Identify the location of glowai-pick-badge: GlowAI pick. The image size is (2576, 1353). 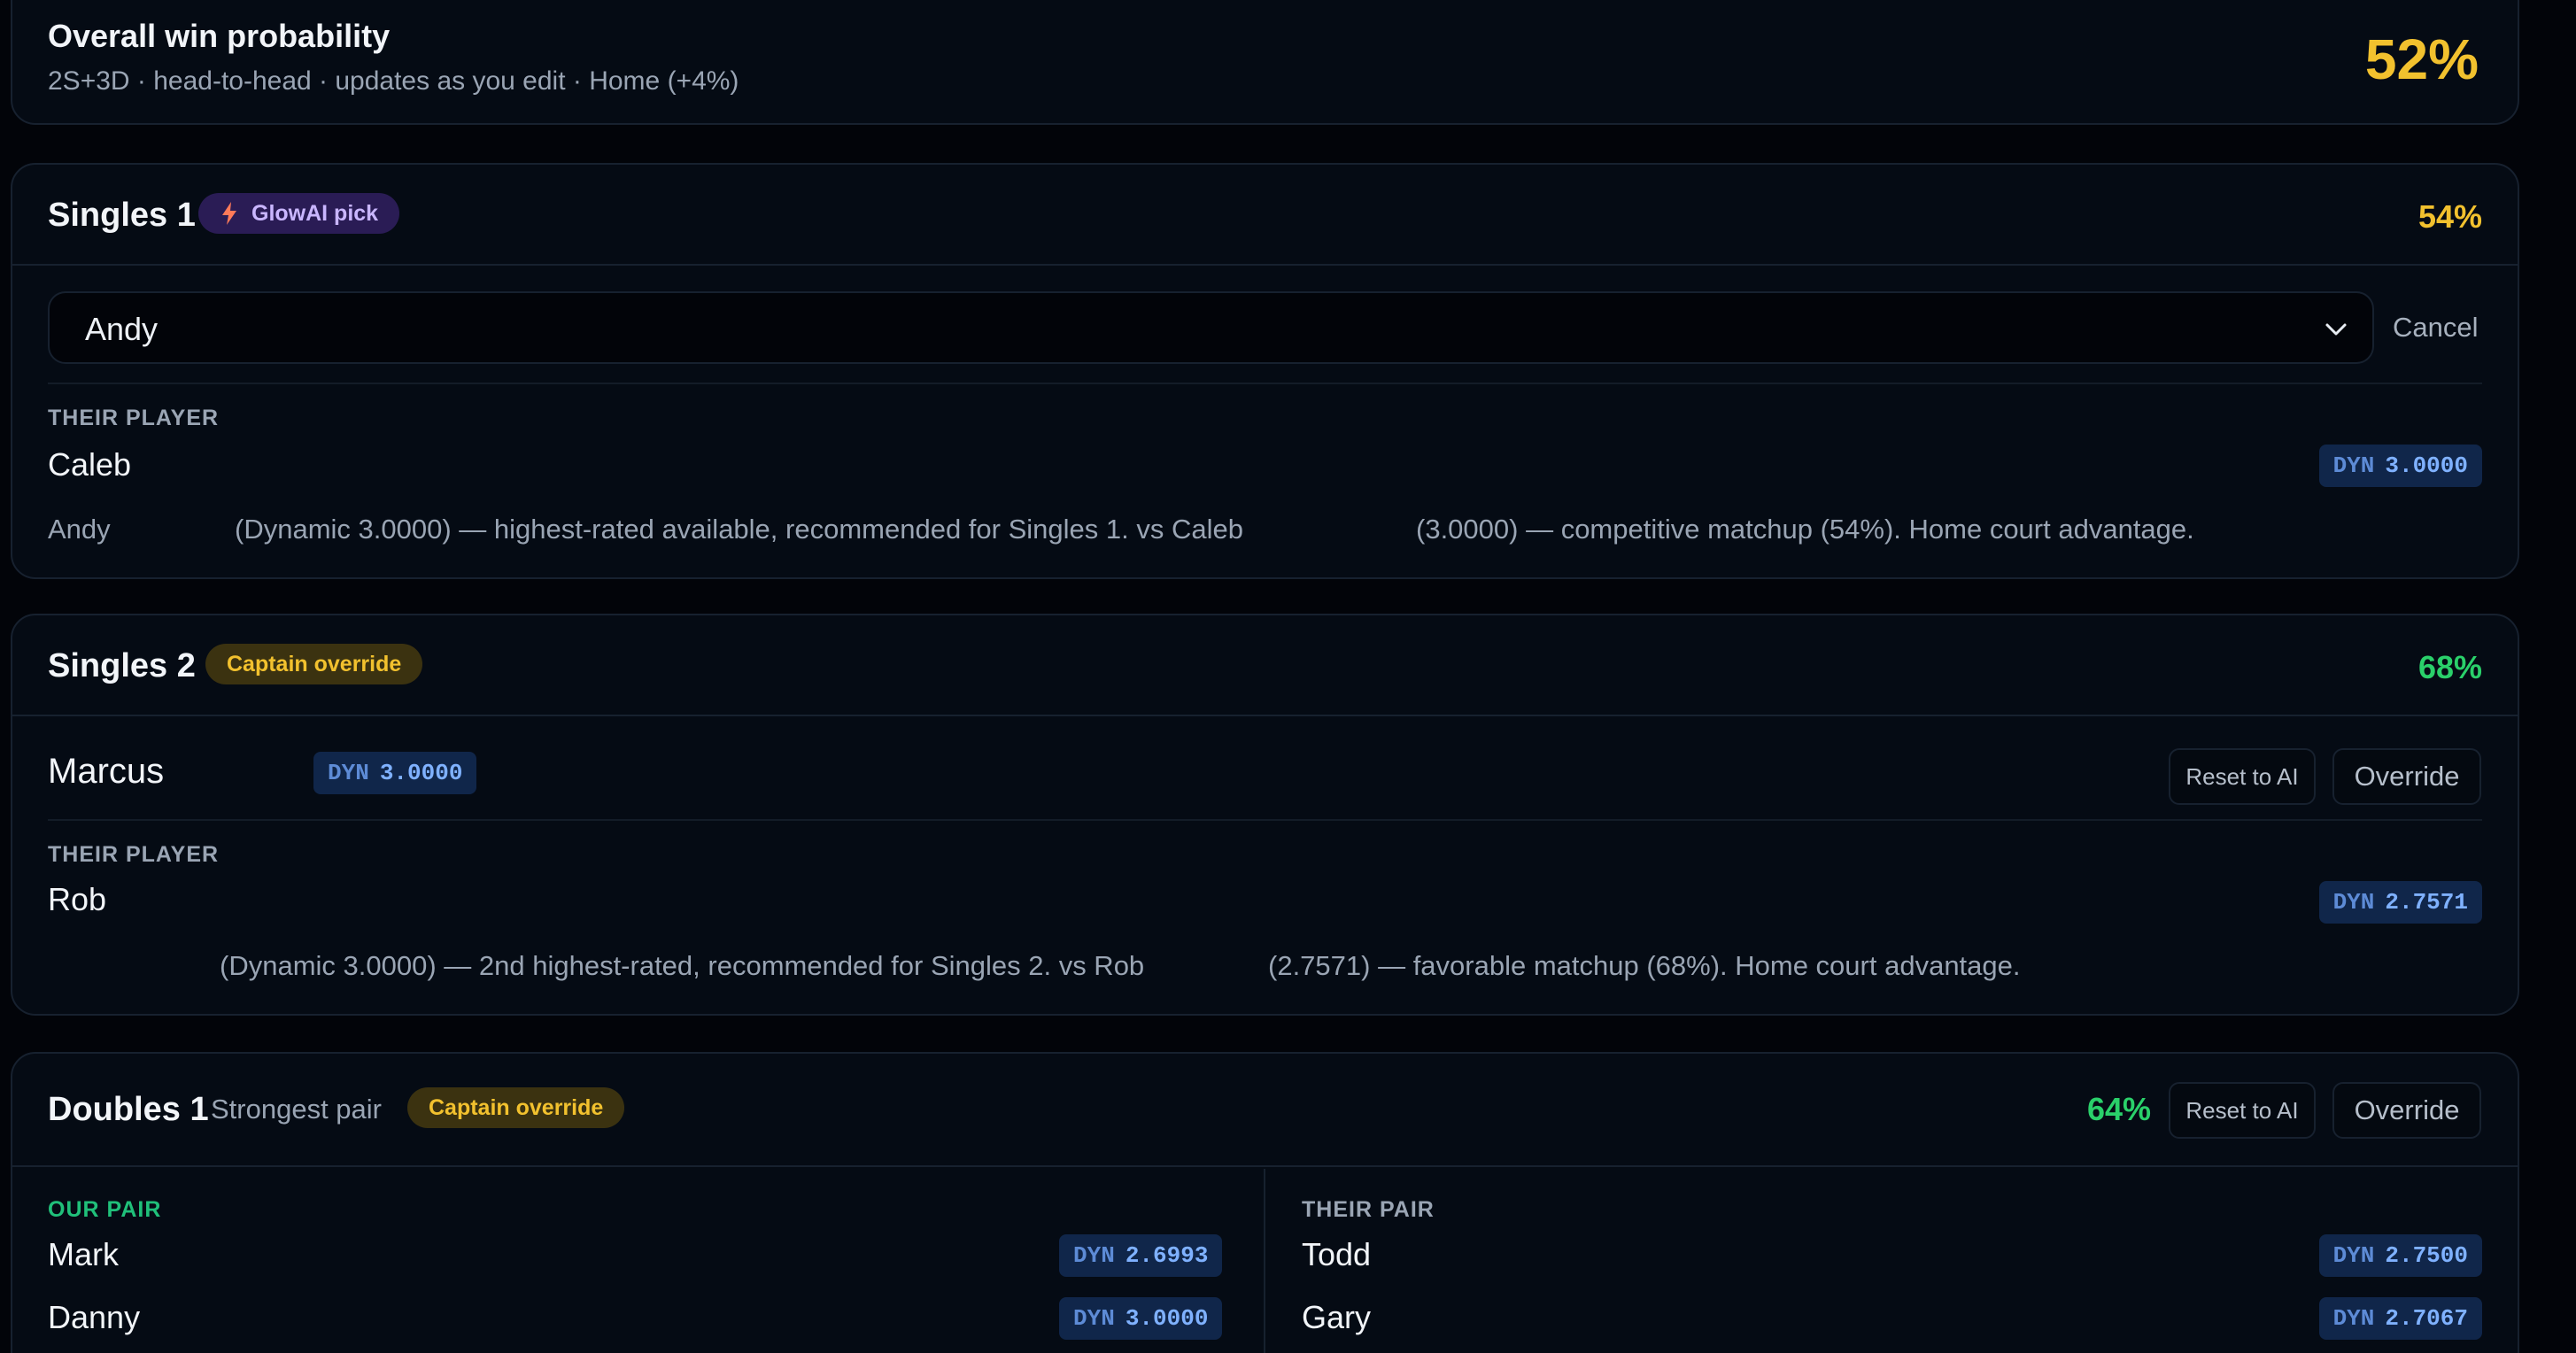
(299, 213).